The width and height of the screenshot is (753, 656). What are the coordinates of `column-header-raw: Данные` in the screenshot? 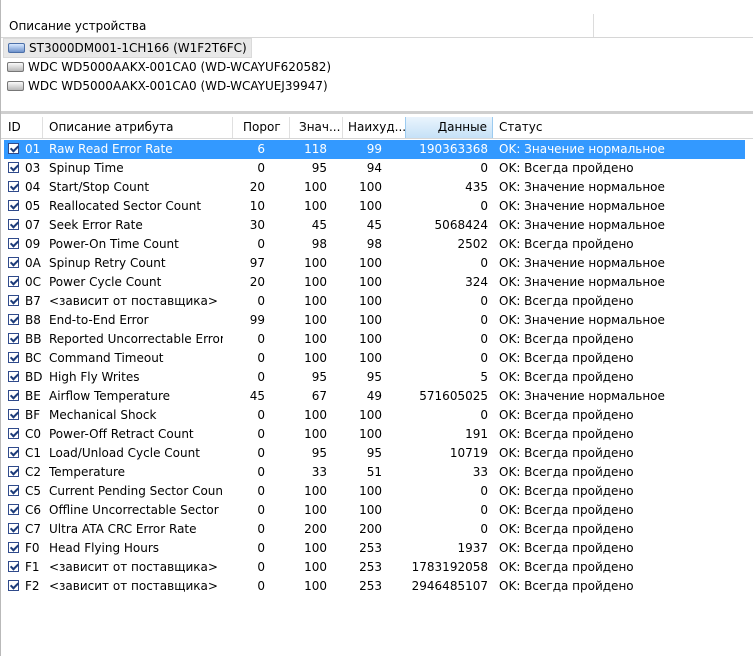 It's located at (449, 127).